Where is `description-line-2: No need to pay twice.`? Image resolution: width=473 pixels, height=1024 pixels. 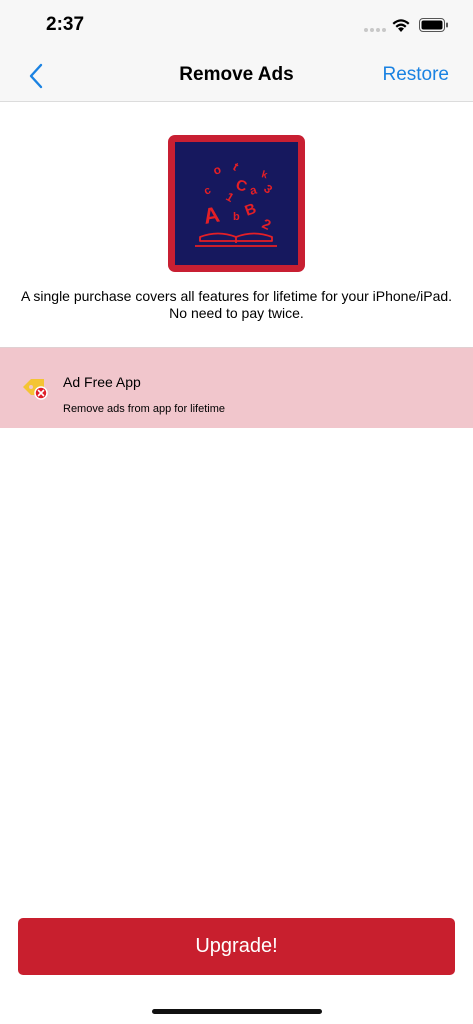
description-line-2: No need to pay twice. is located at coordinates (236, 313).